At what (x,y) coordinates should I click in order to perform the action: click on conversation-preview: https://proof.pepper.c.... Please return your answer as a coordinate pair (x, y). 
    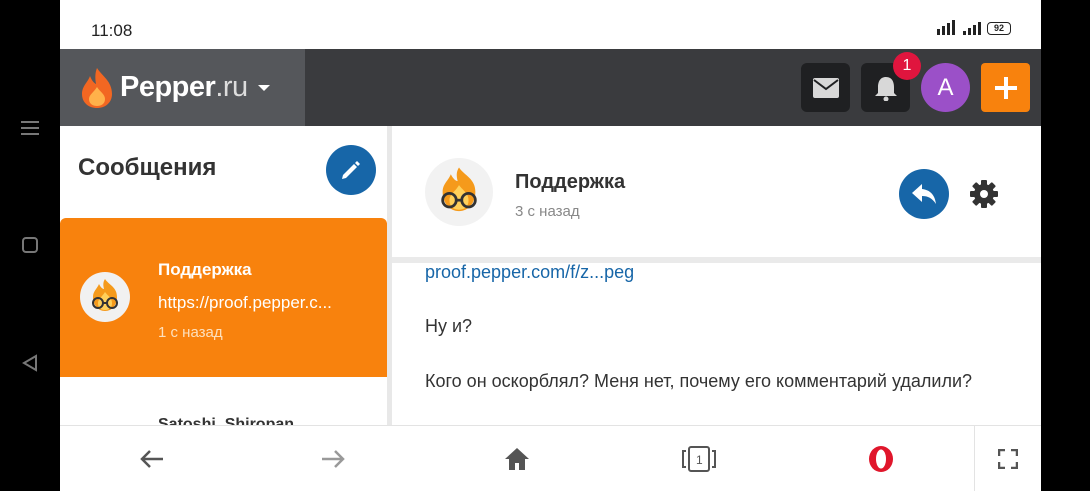
    Looking at the image, I should click on (245, 302).